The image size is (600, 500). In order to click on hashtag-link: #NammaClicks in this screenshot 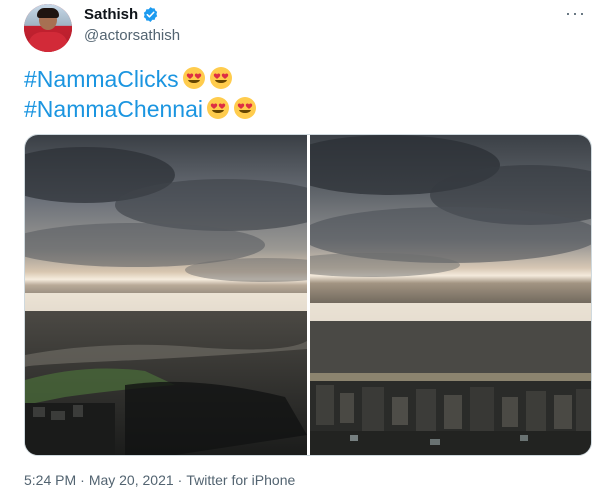, I will do `click(101, 79)`.